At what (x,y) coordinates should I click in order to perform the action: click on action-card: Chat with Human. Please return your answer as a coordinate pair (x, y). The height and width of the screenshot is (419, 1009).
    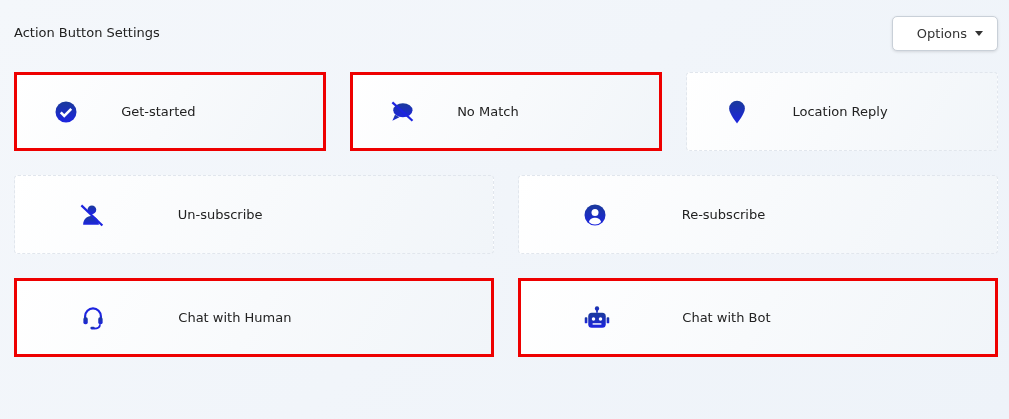
    Looking at the image, I should click on (254, 317).